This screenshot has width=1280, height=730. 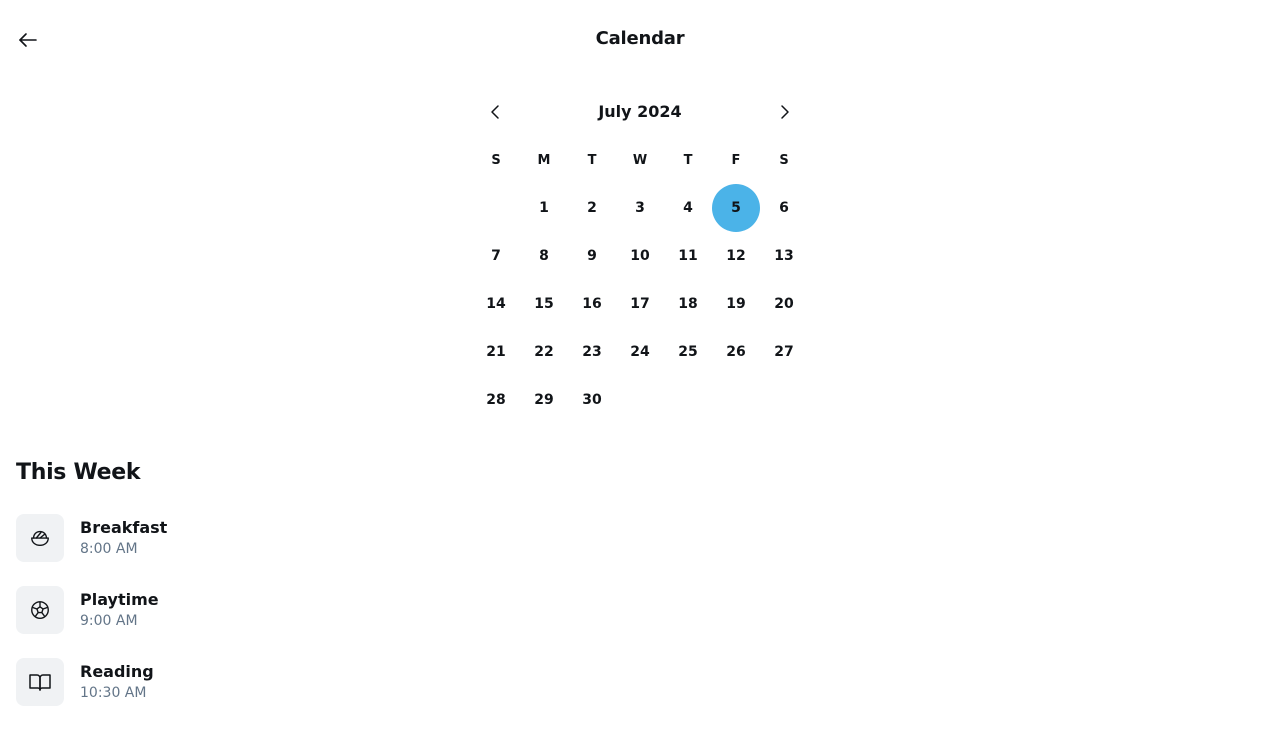 I want to click on event-time: 9:00 AM, so click(x=109, y=621).